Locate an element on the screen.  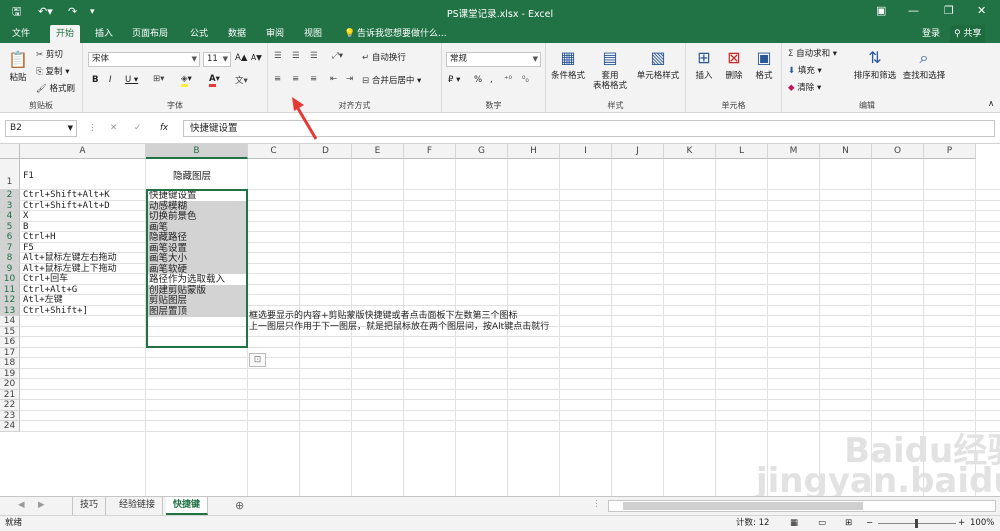
row-header-2: 2 is located at coordinates (10, 195).